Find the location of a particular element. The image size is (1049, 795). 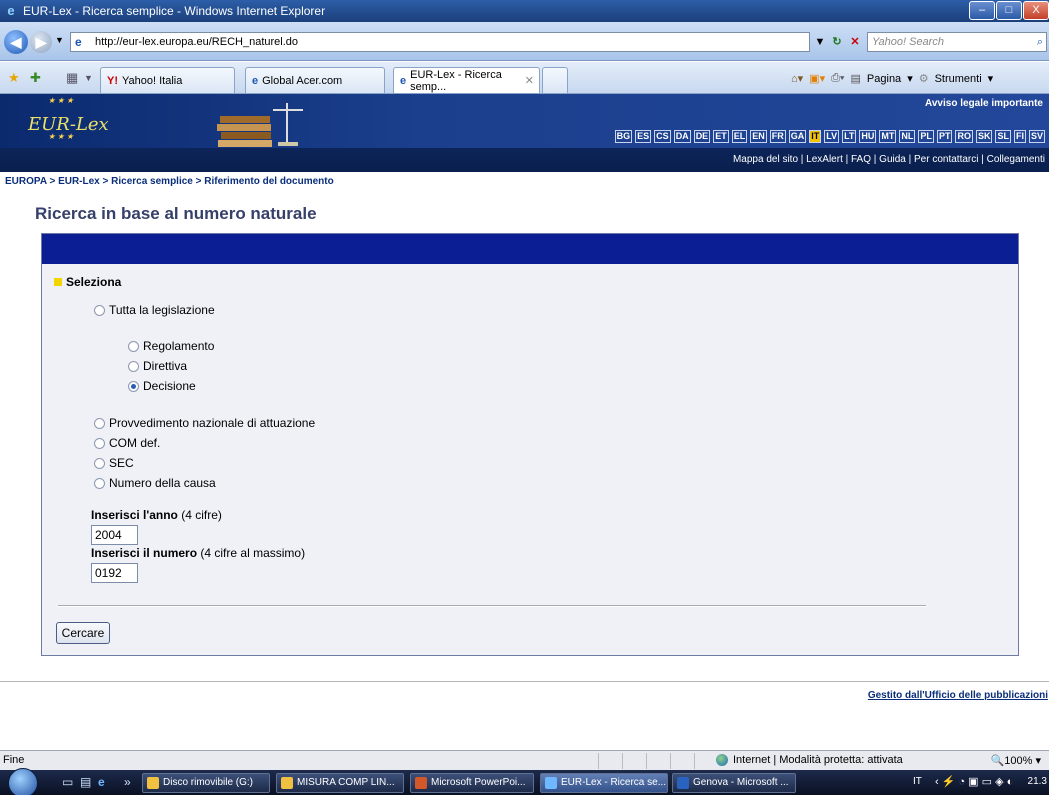

eurlex-logo: ★★★ EUR-Lex ★★★ is located at coordinates (73, 119).